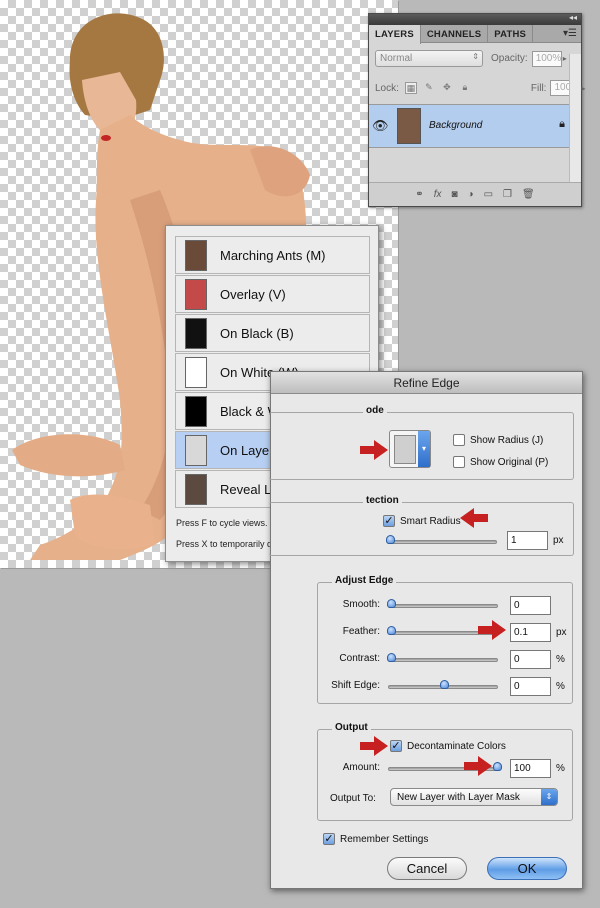  Describe the element at coordinates (446, 769) in the screenshot. I see `amount-row: Amount: 100 %` at that location.